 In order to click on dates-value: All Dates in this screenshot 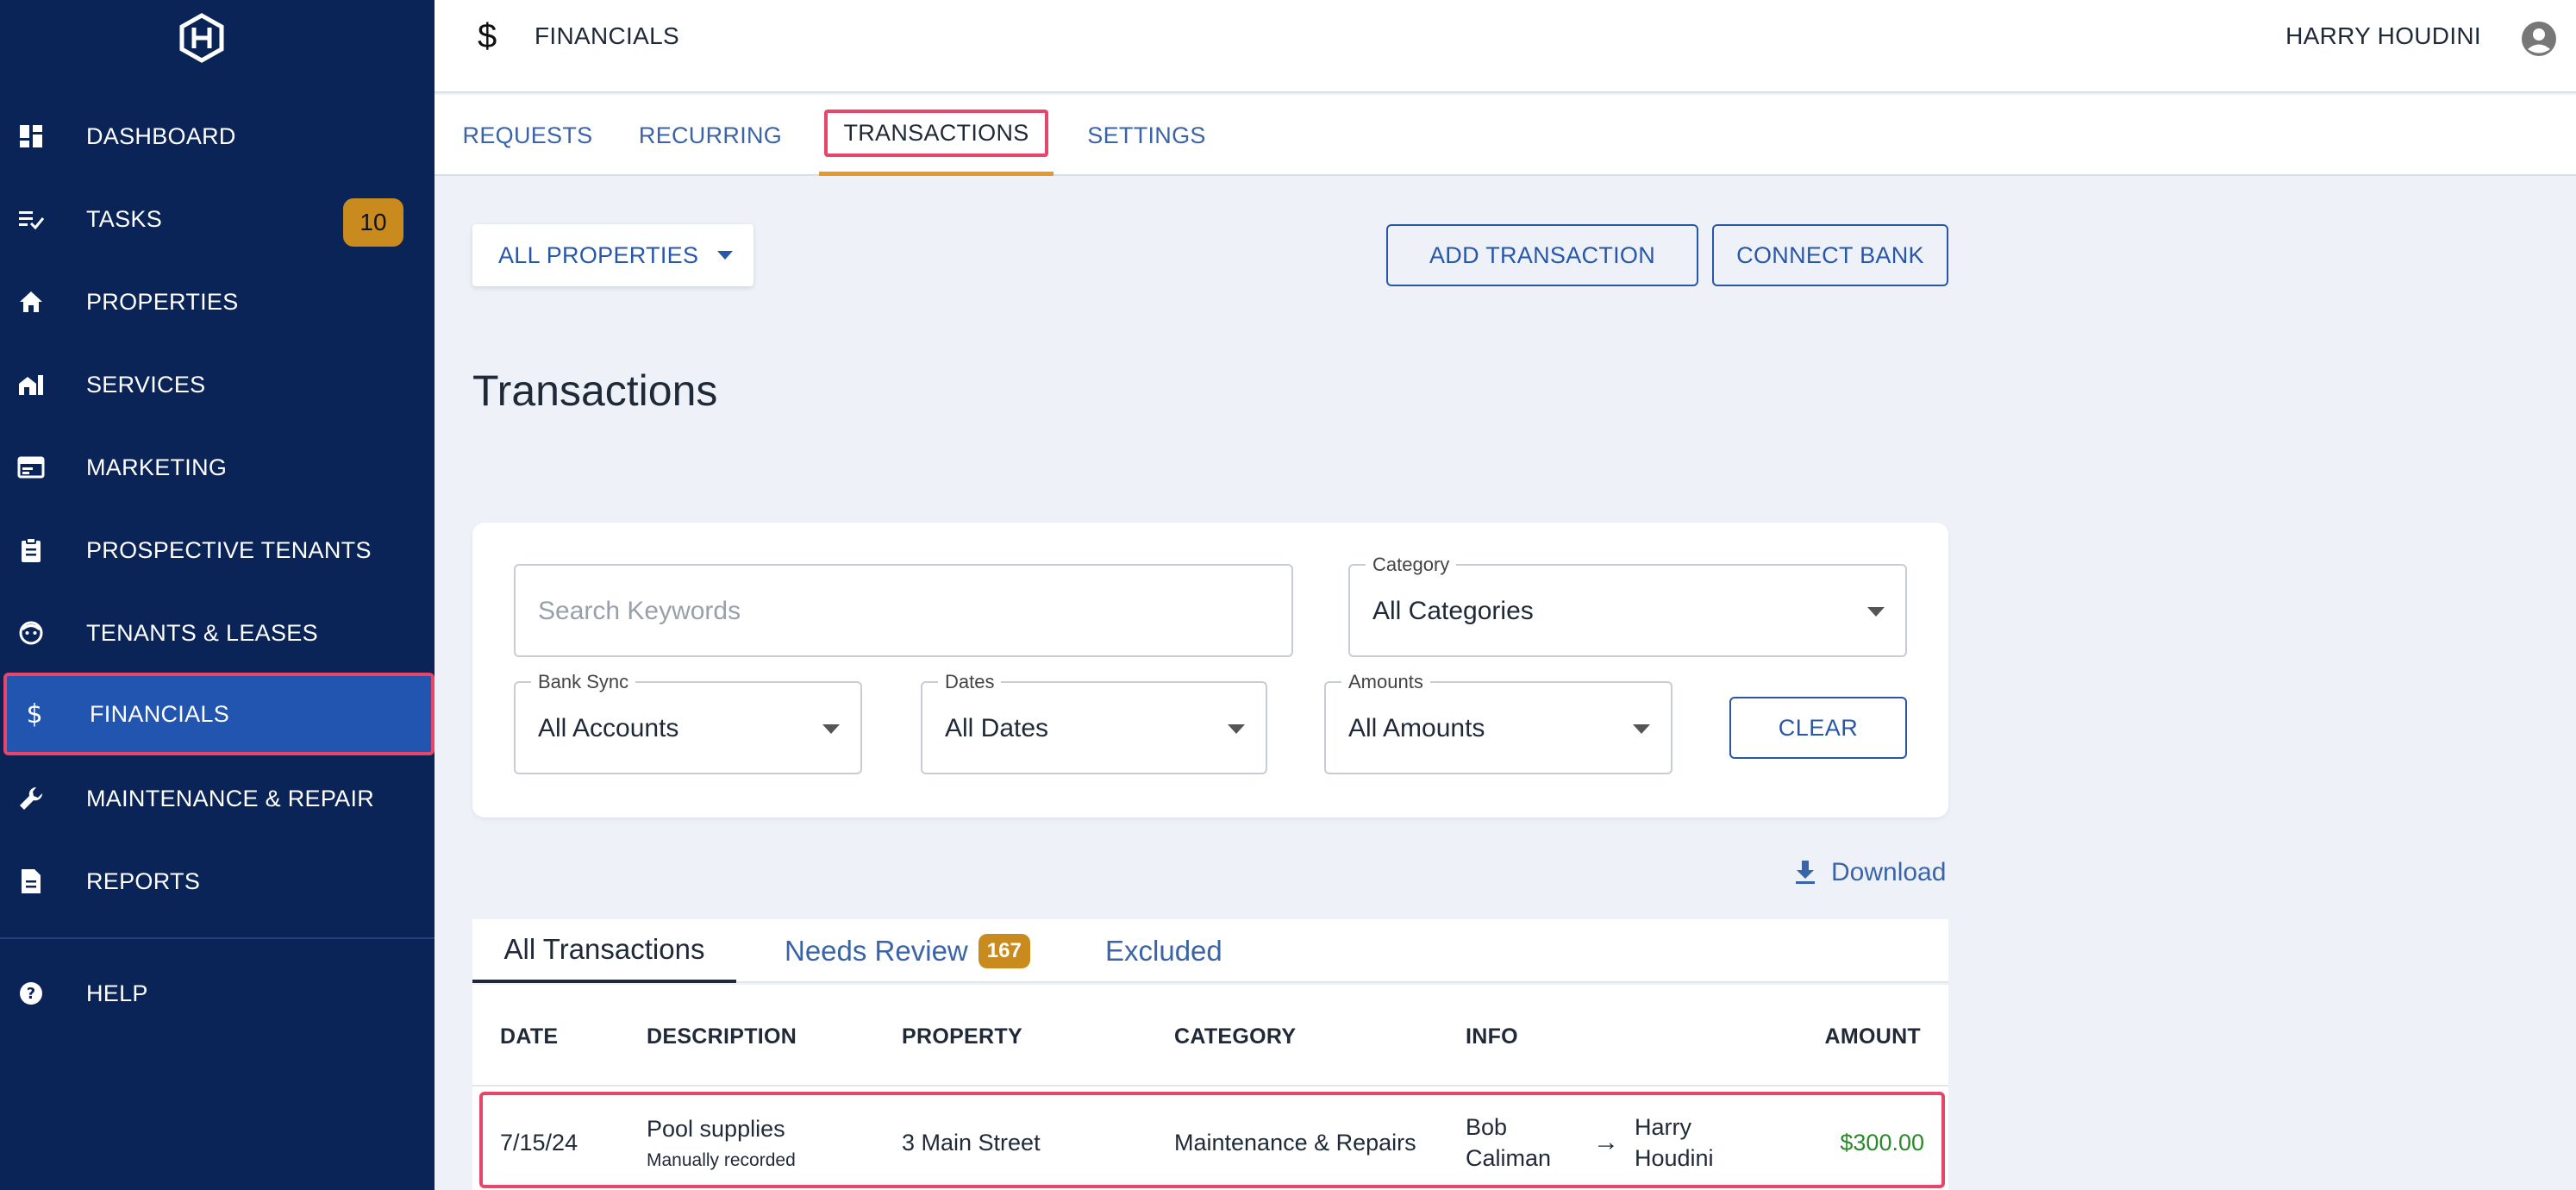, I will do `click(997, 728)`.